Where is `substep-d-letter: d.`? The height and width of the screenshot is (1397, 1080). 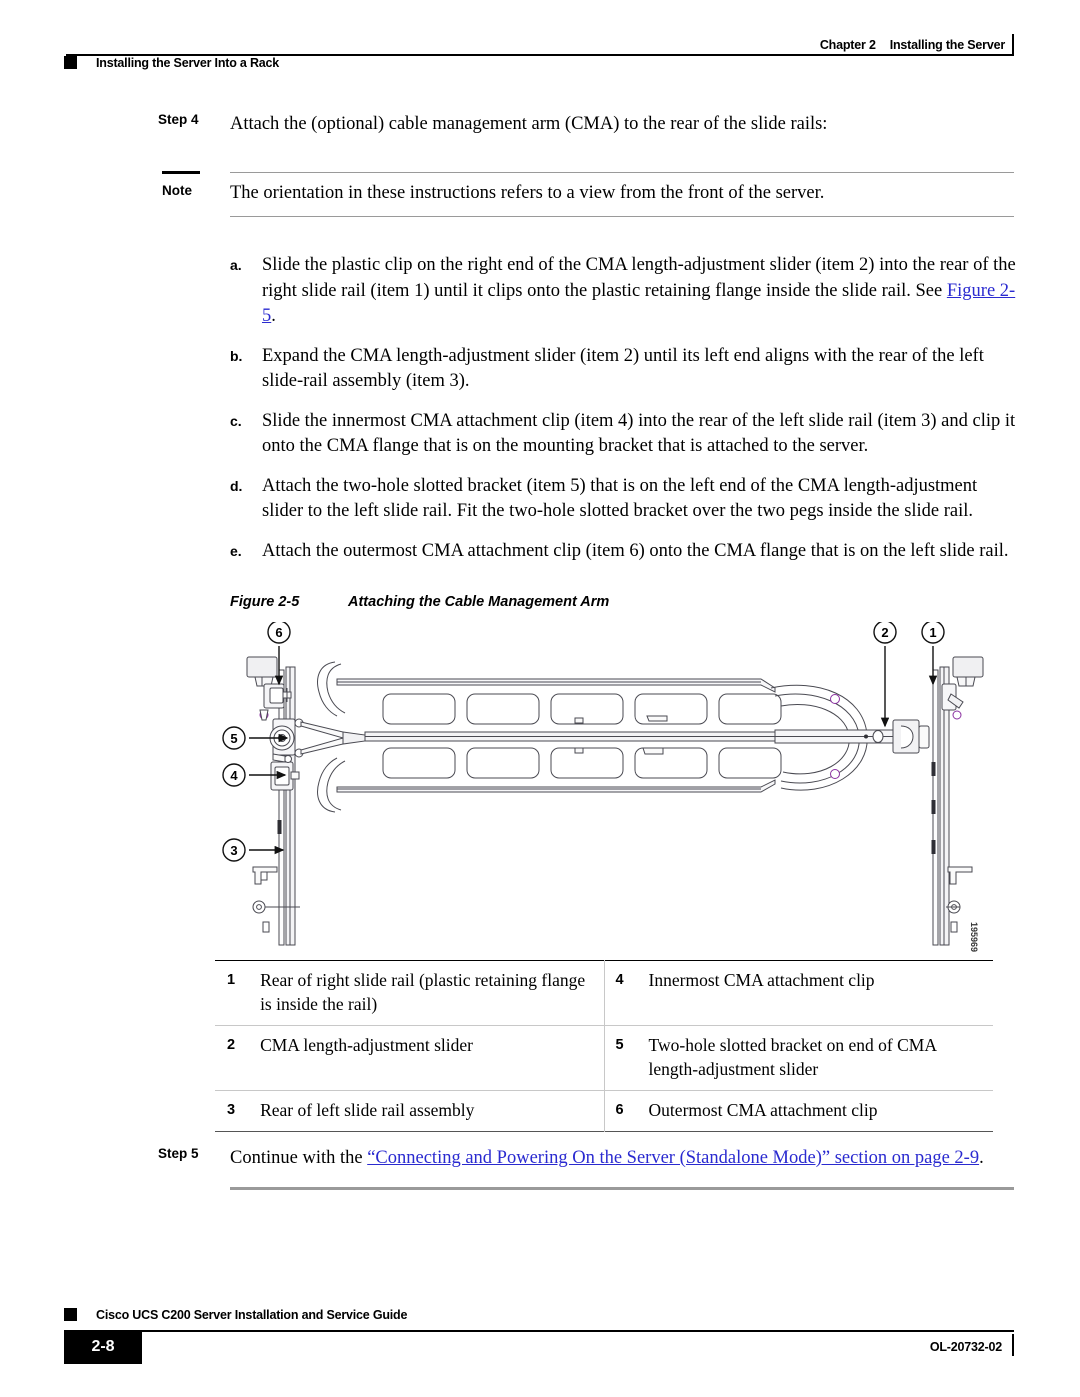
substep-d-letter: d. is located at coordinates (236, 485).